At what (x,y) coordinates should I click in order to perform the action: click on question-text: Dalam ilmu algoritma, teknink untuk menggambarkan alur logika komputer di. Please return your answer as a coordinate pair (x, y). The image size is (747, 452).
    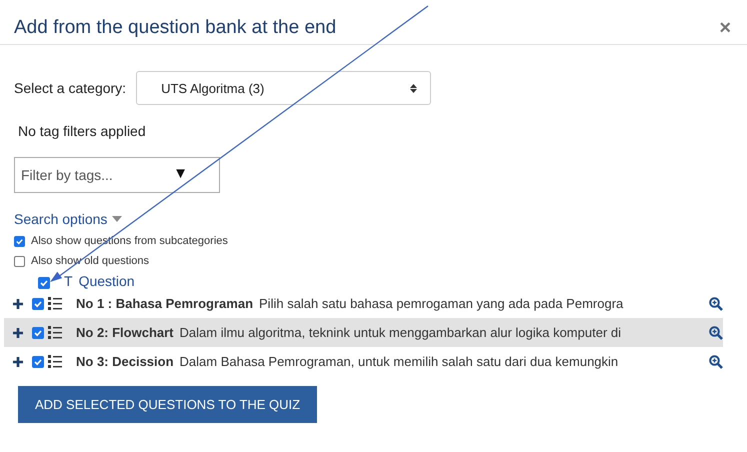
    Looking at the image, I should click on (401, 332).